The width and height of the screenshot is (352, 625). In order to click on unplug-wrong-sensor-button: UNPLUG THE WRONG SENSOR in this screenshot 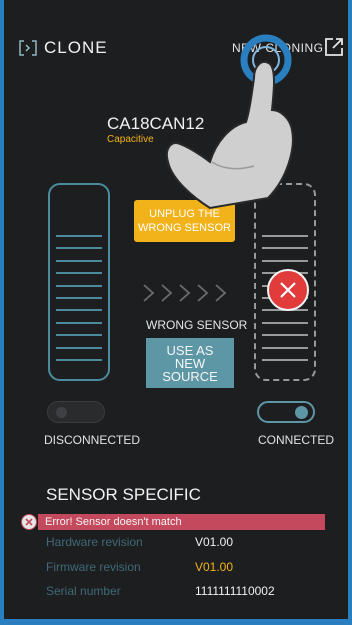, I will do `click(184, 221)`.